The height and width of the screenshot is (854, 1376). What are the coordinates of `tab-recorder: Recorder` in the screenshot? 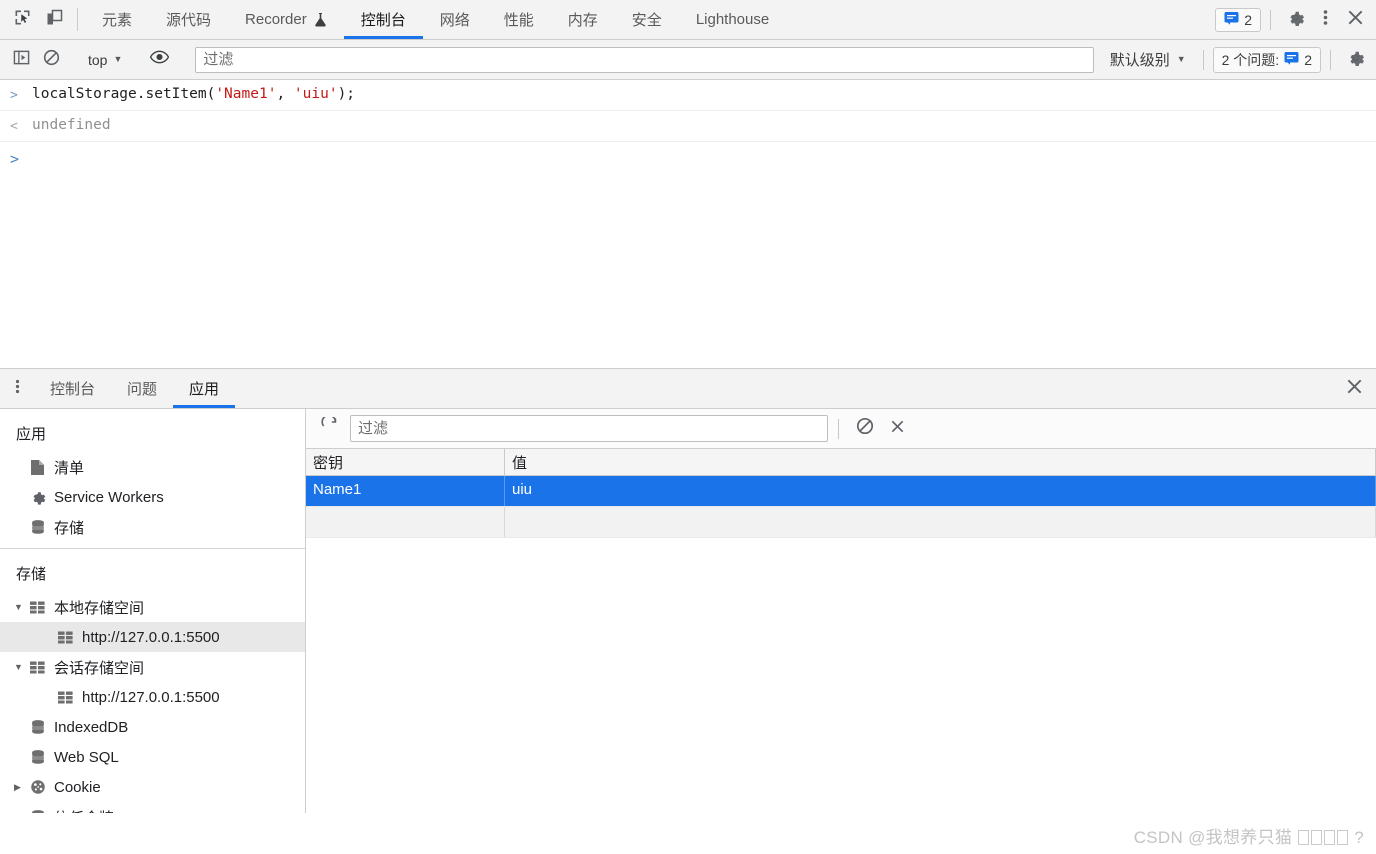 It's located at (286, 19).